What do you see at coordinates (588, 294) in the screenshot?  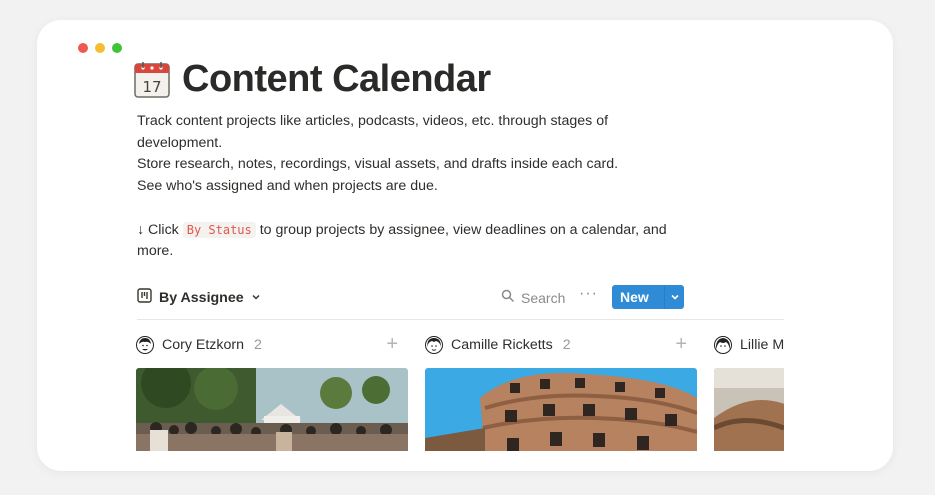 I see `more-options-button: ···` at bounding box center [588, 294].